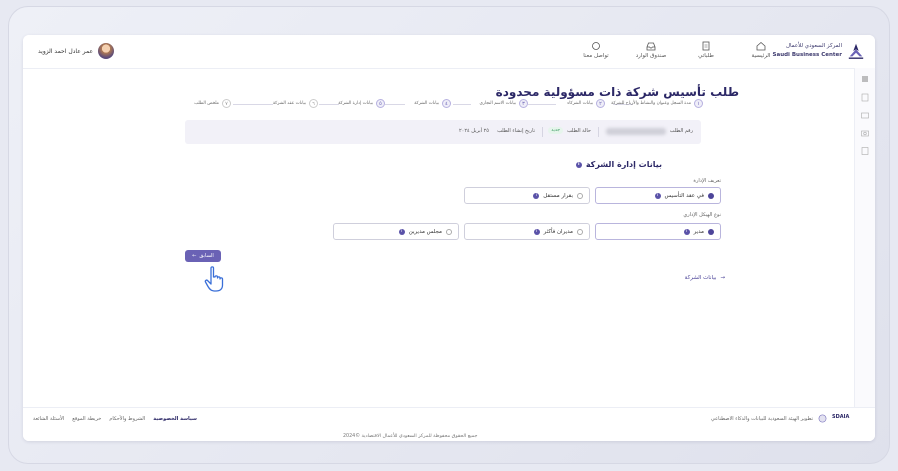 This screenshot has height=471, width=898. I want to click on logo-english: Saudi Business Center, so click(807, 55).